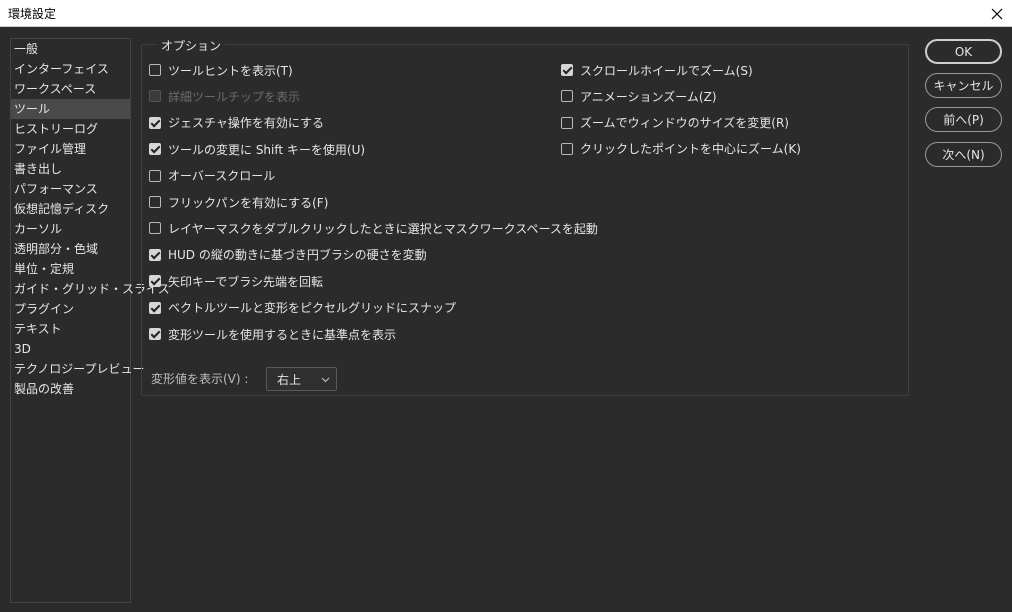 This screenshot has height=612, width=1012. Describe the element at coordinates (70, 69) in the screenshot. I see `sidebar-item: インターフェイス` at that location.